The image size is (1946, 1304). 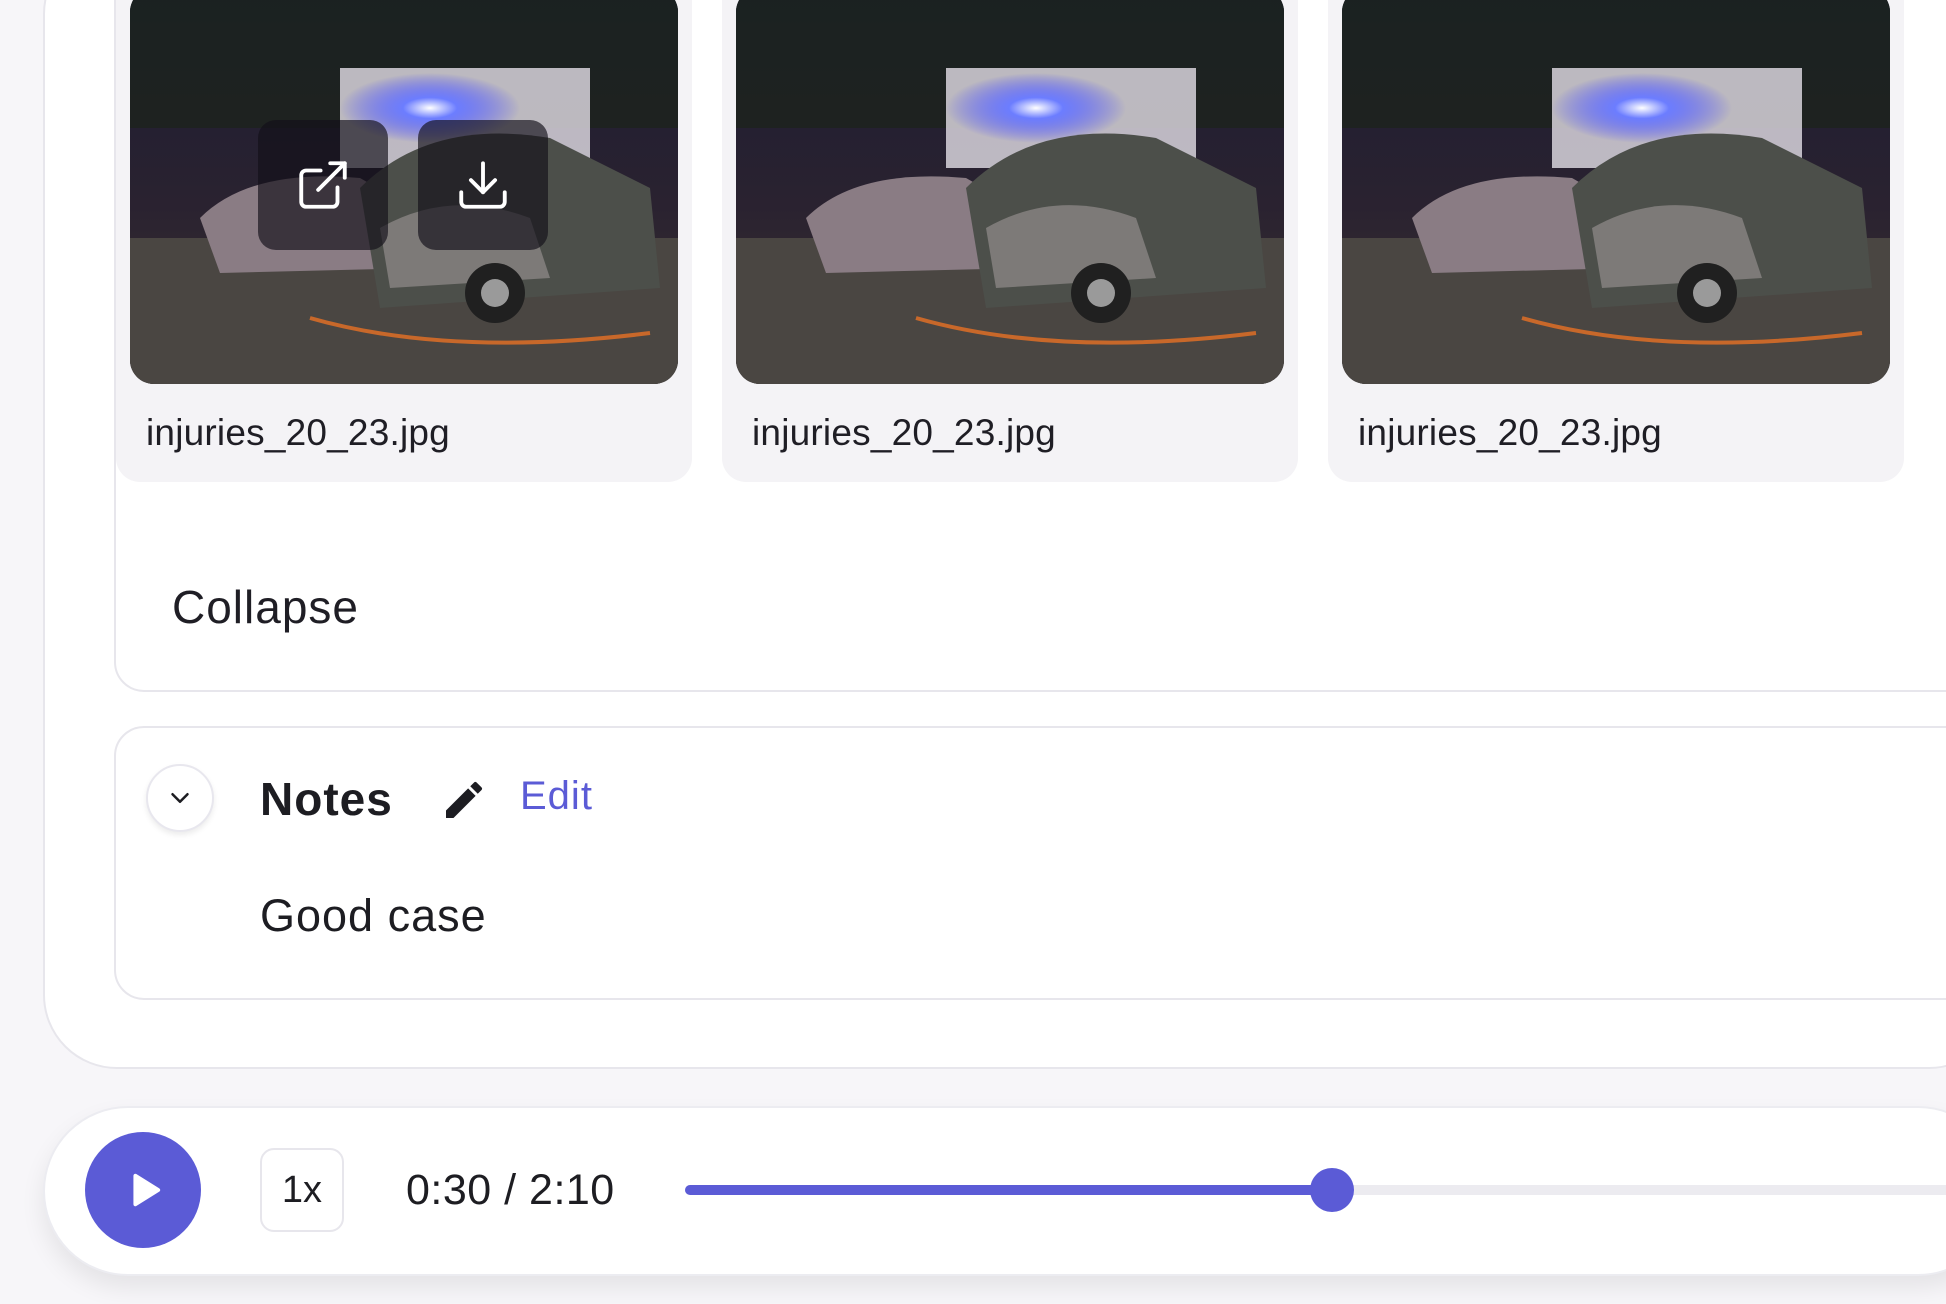 What do you see at coordinates (510, 1190) in the screenshot?
I see `time-display: 0:30 / 2:10` at bounding box center [510, 1190].